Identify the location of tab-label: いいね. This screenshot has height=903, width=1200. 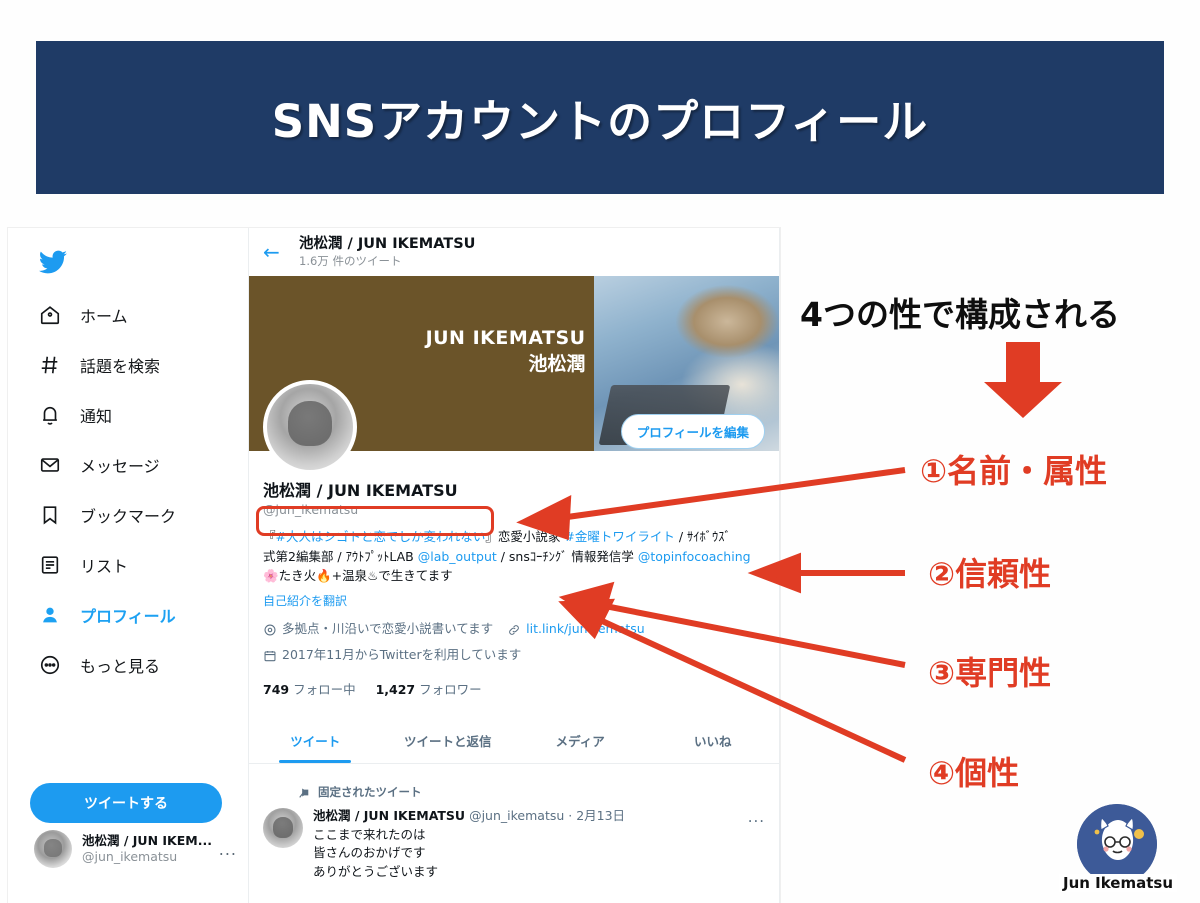
(712, 741).